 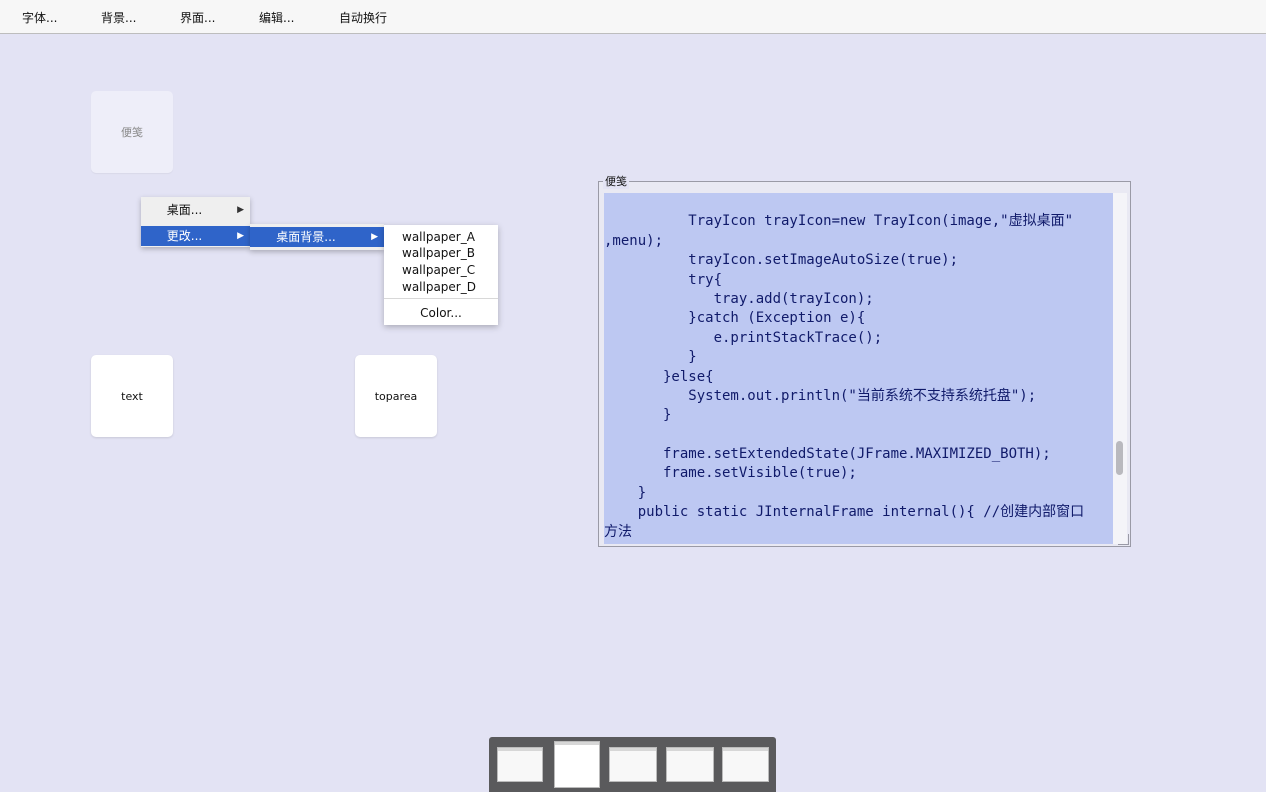 I want to click on desktop-icon-note: 便笺, so click(x=132, y=132).